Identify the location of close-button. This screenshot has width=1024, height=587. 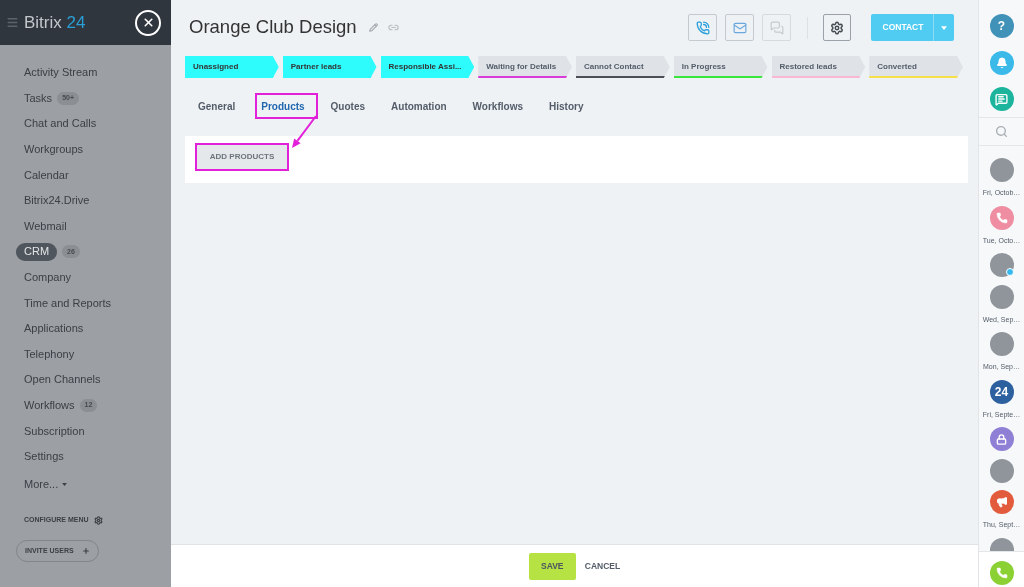
(148, 22).